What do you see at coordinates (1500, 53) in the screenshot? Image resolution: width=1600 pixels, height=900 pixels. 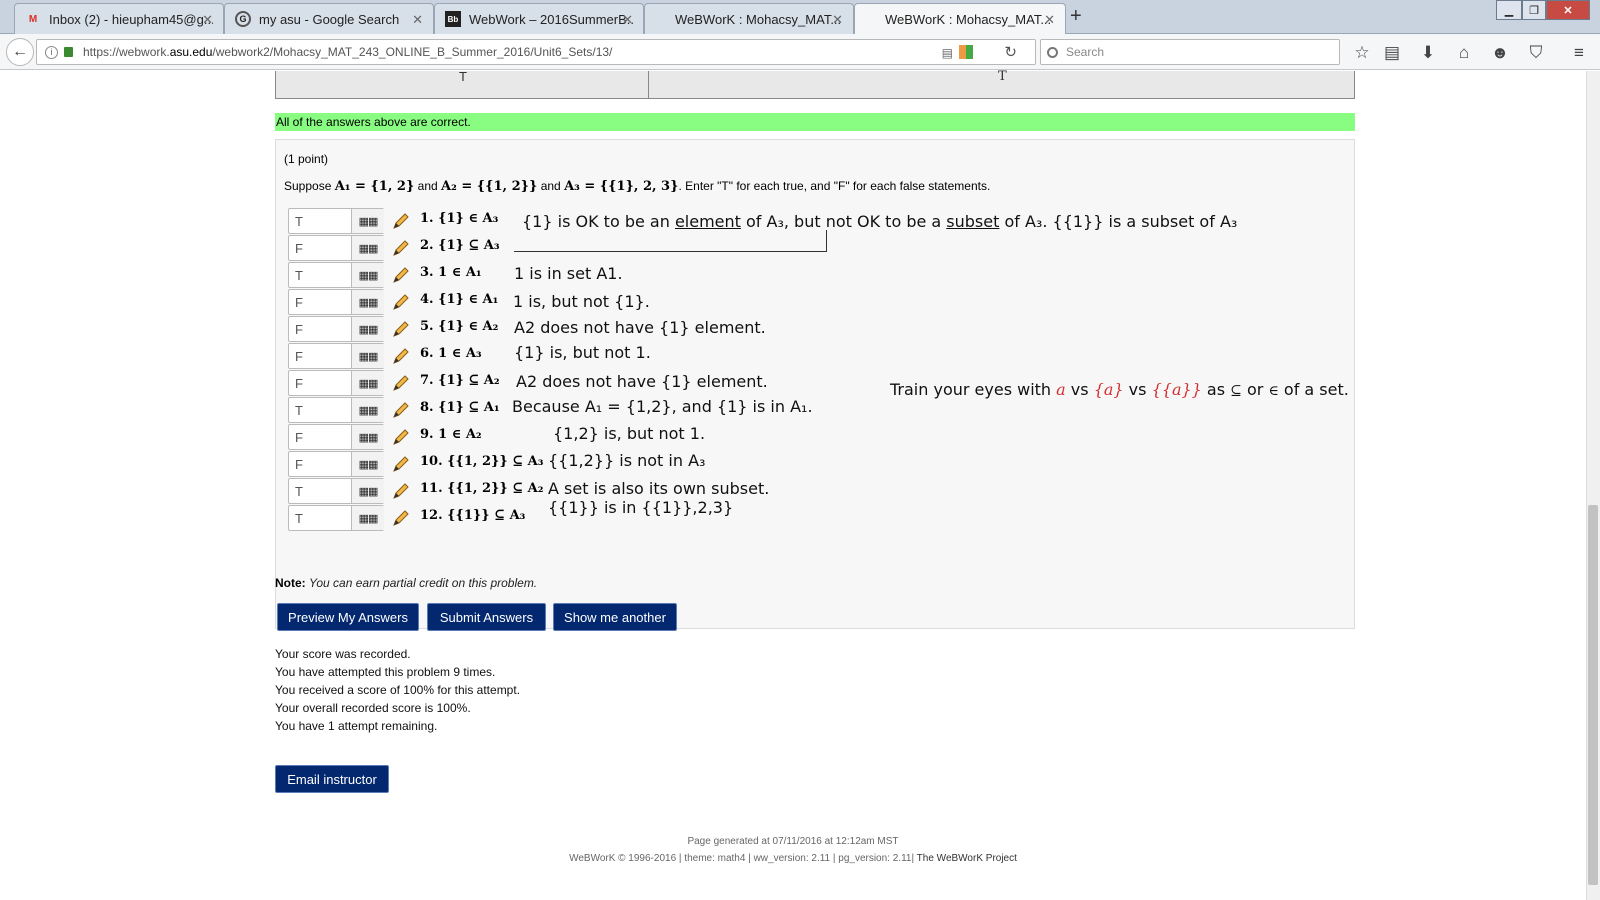 I see `chat-icon: ☻` at bounding box center [1500, 53].